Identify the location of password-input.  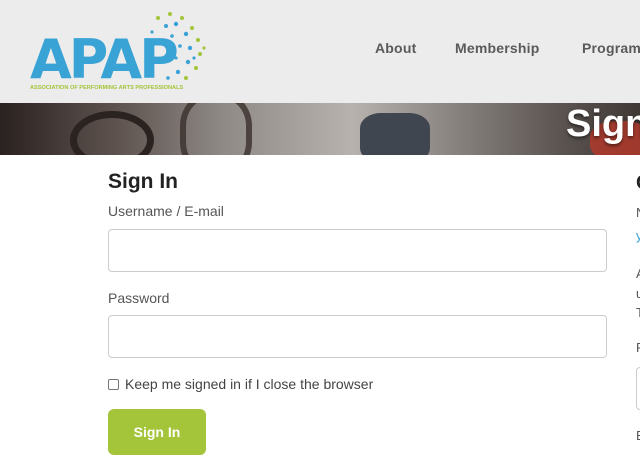
(357, 336).